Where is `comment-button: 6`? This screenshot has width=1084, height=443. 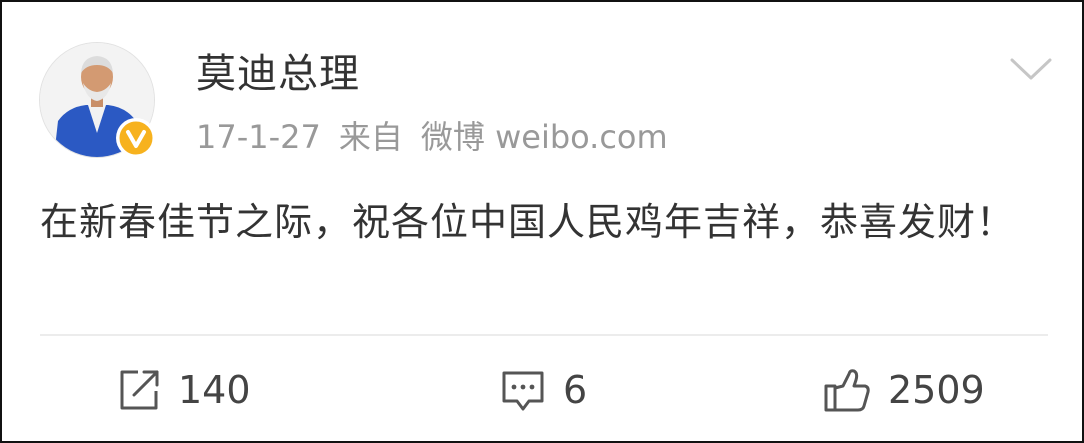
comment-button: 6 is located at coordinates (543, 390).